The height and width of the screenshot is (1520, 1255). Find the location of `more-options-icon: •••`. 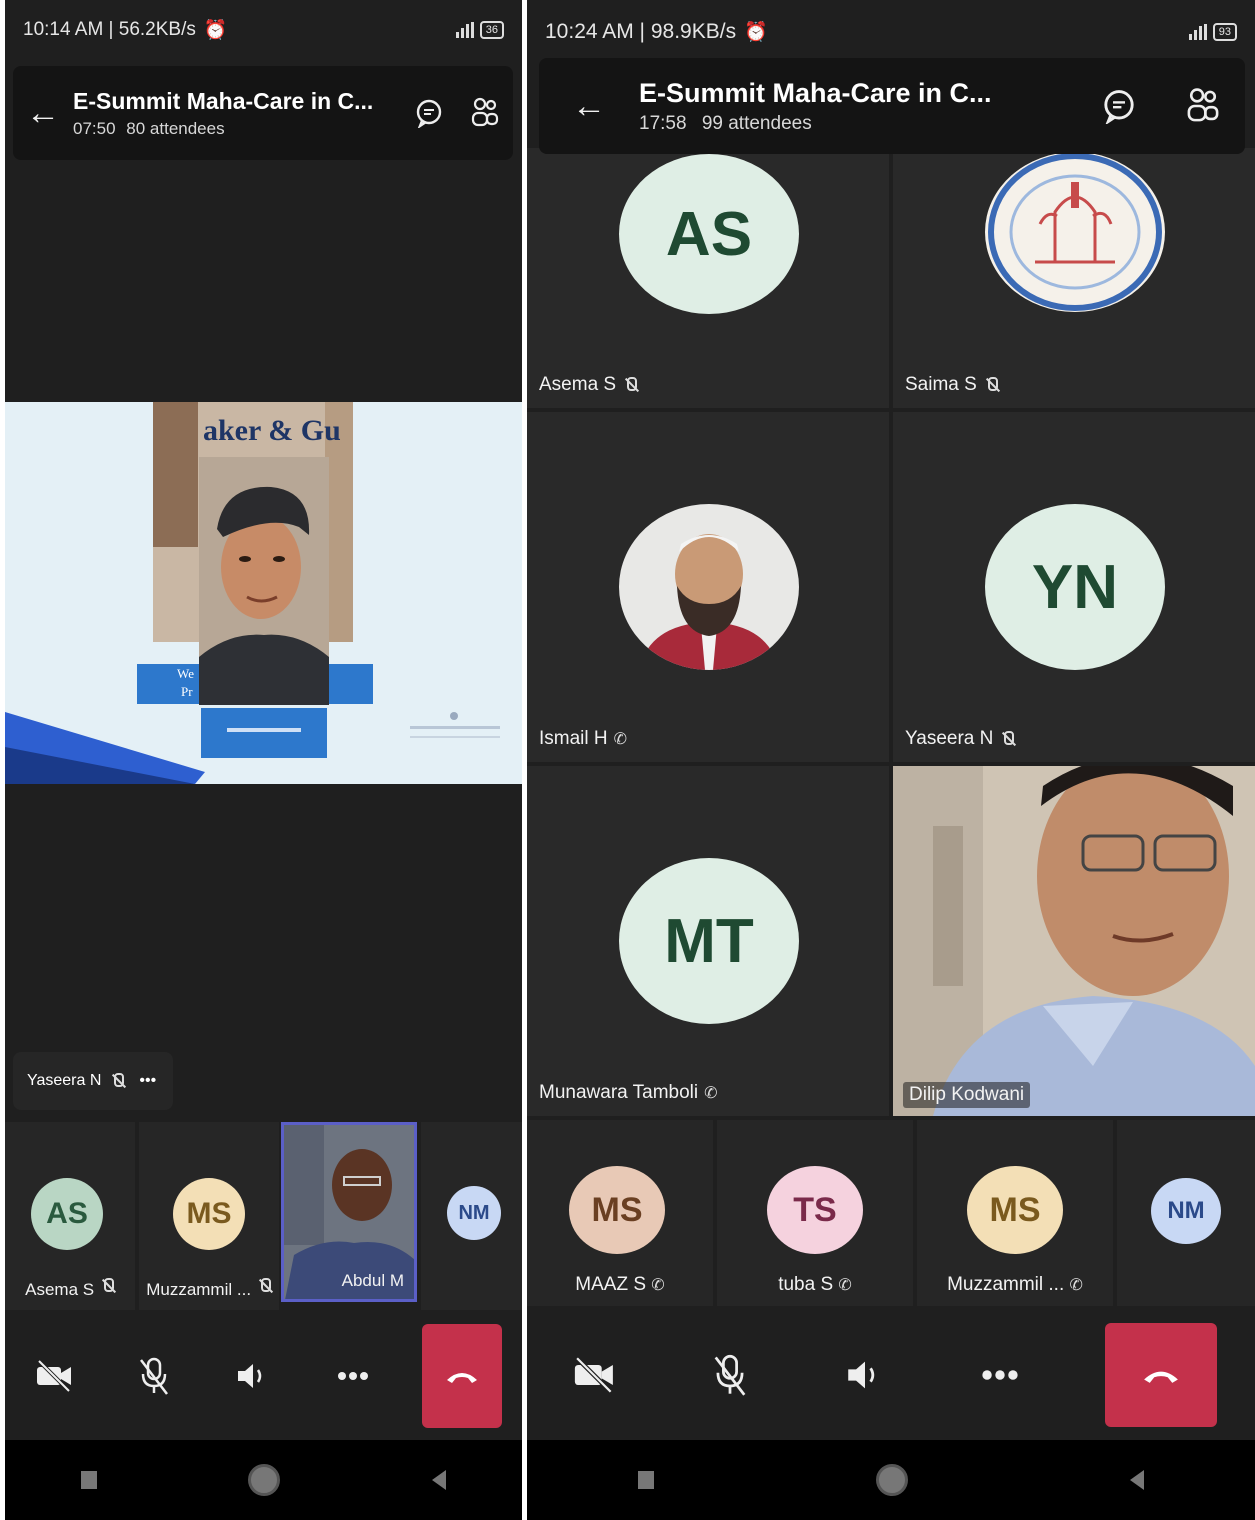

more-options-icon: ••• is located at coordinates (147, 1081).